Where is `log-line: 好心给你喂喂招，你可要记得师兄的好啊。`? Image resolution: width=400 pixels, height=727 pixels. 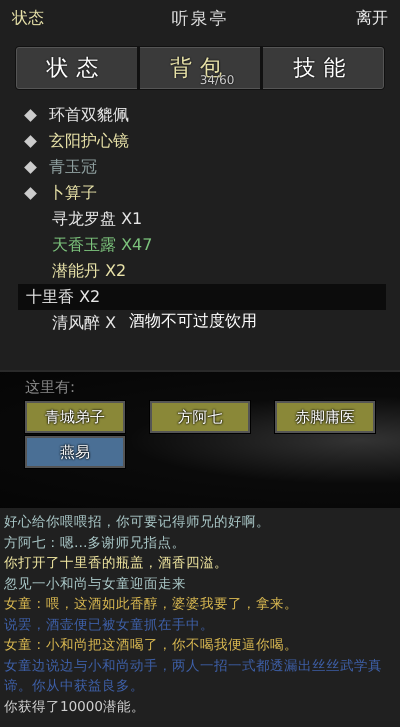 log-line: 好心给你喂喂招，你可要记得师兄的好啊。 is located at coordinates (137, 522).